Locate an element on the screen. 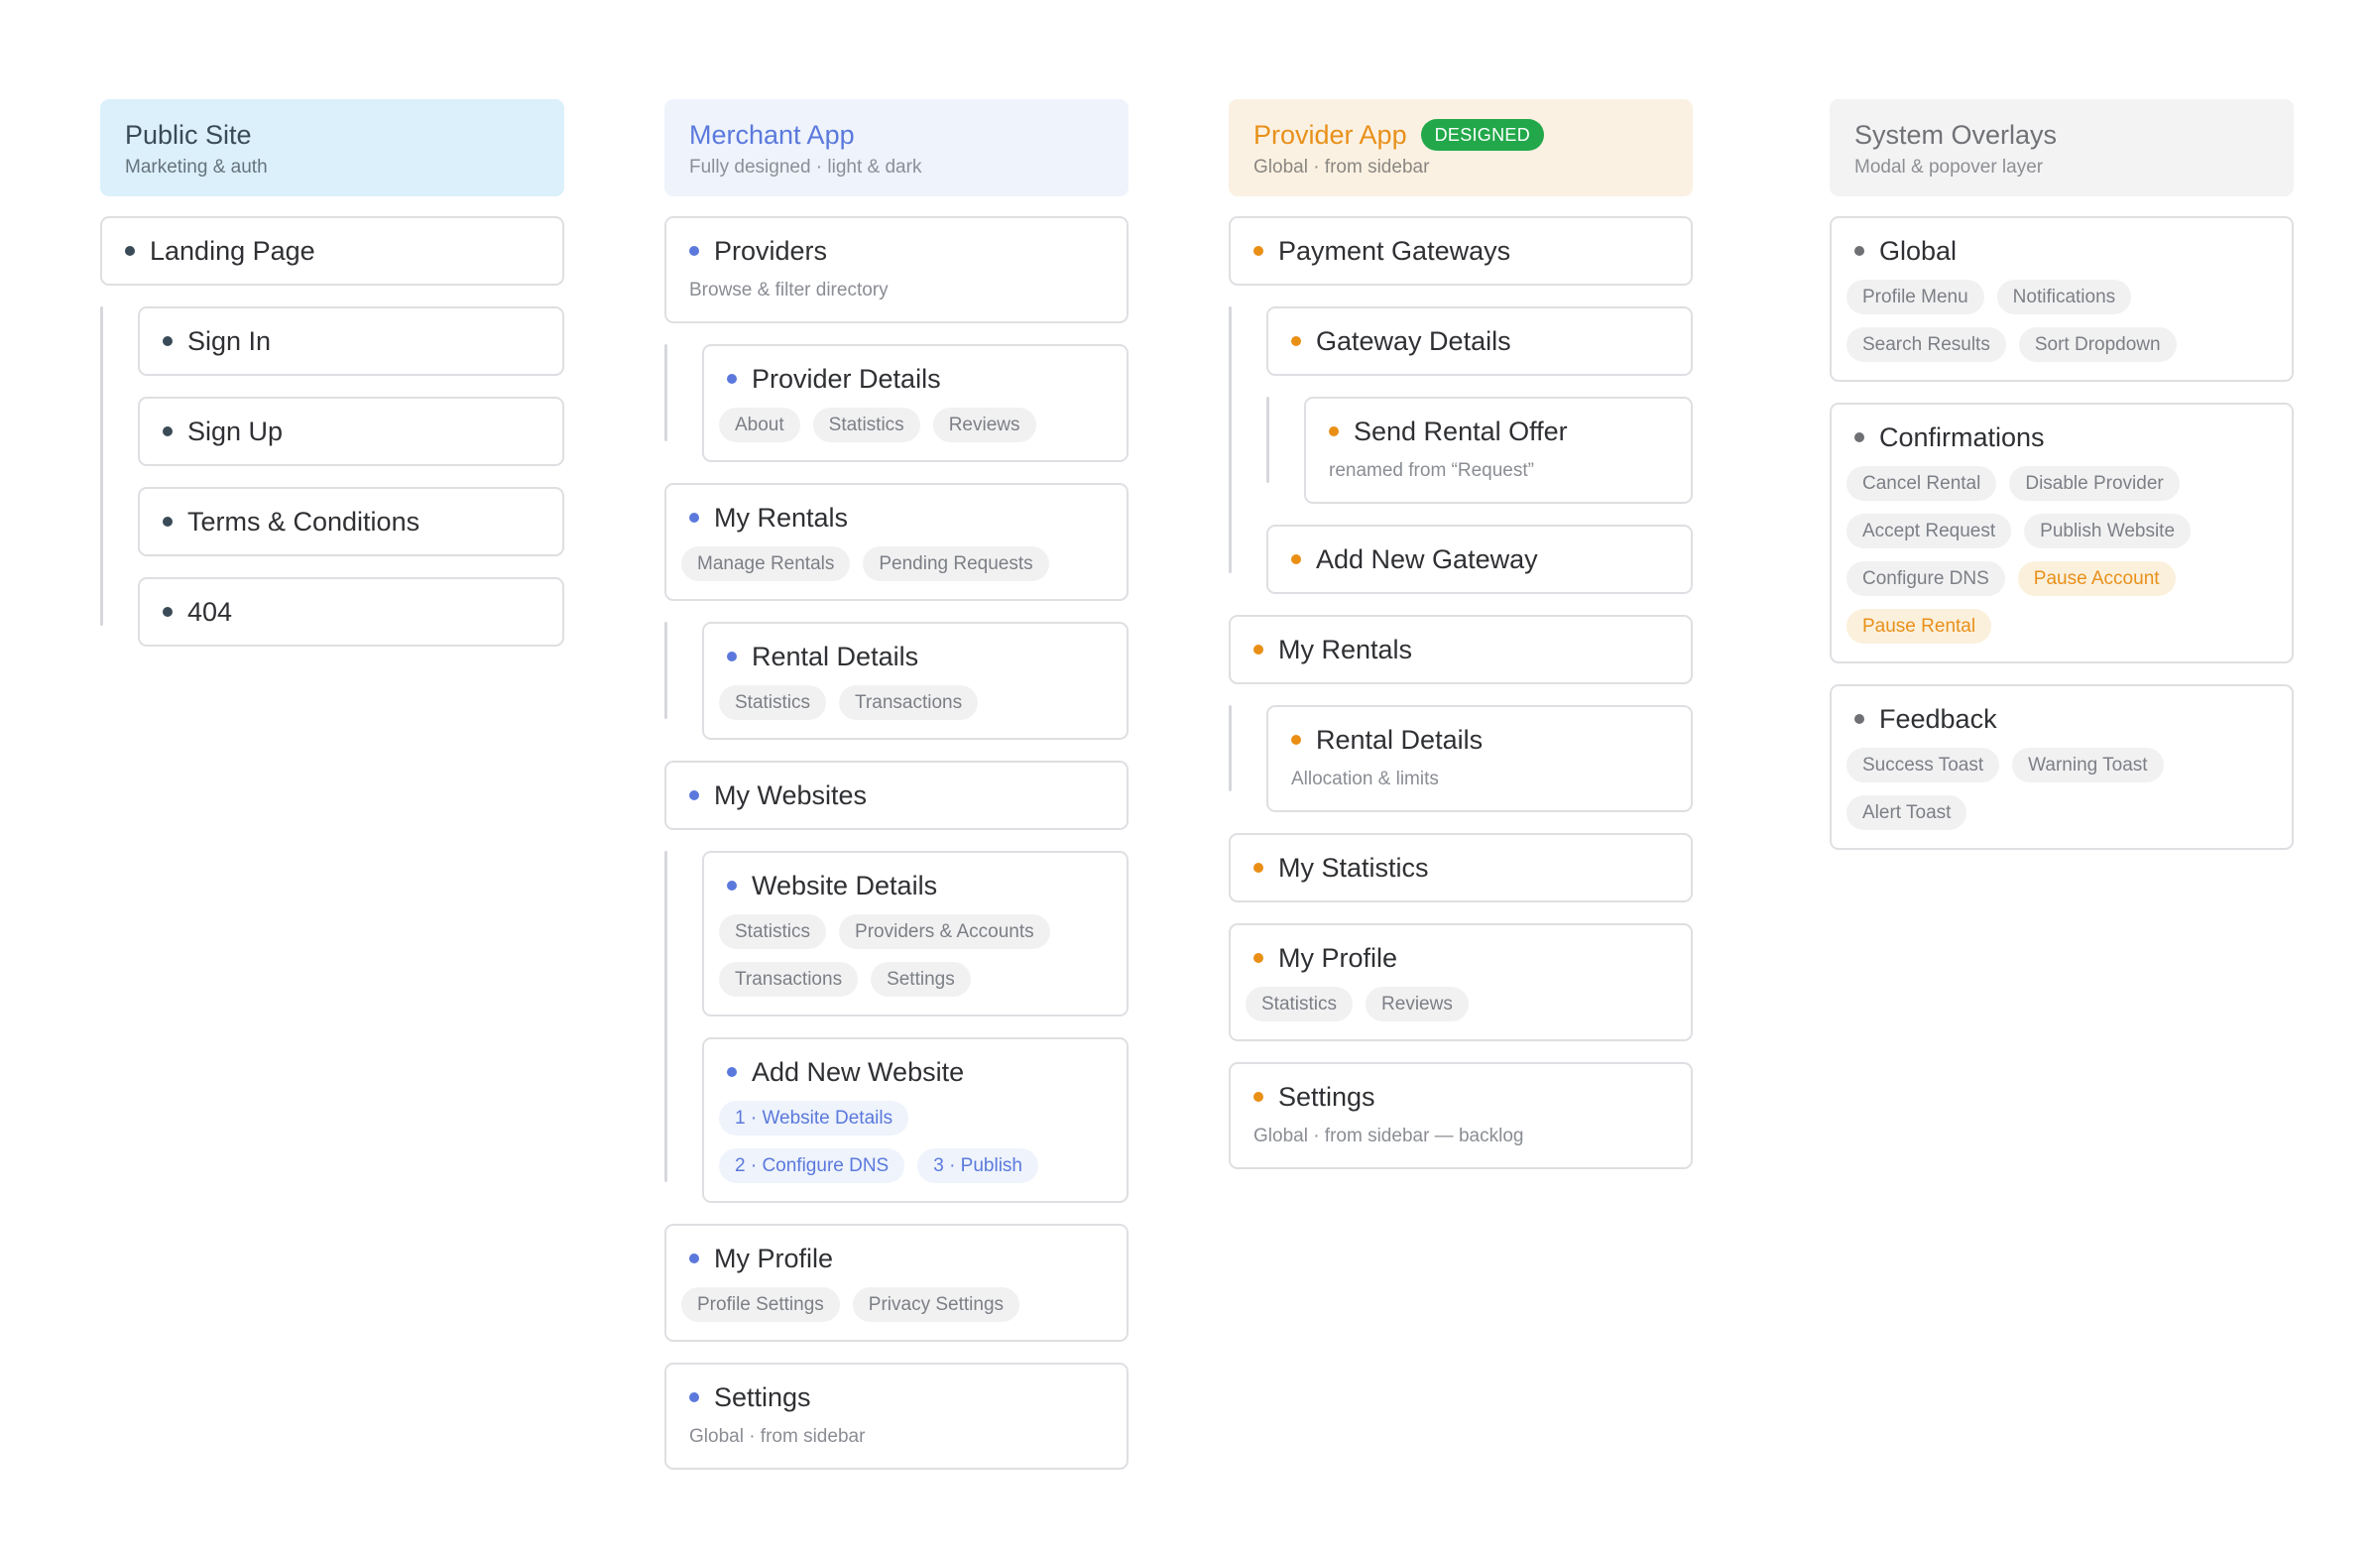  node-rental-details: Rental Details Statistics Transactions is located at coordinates (915, 681).